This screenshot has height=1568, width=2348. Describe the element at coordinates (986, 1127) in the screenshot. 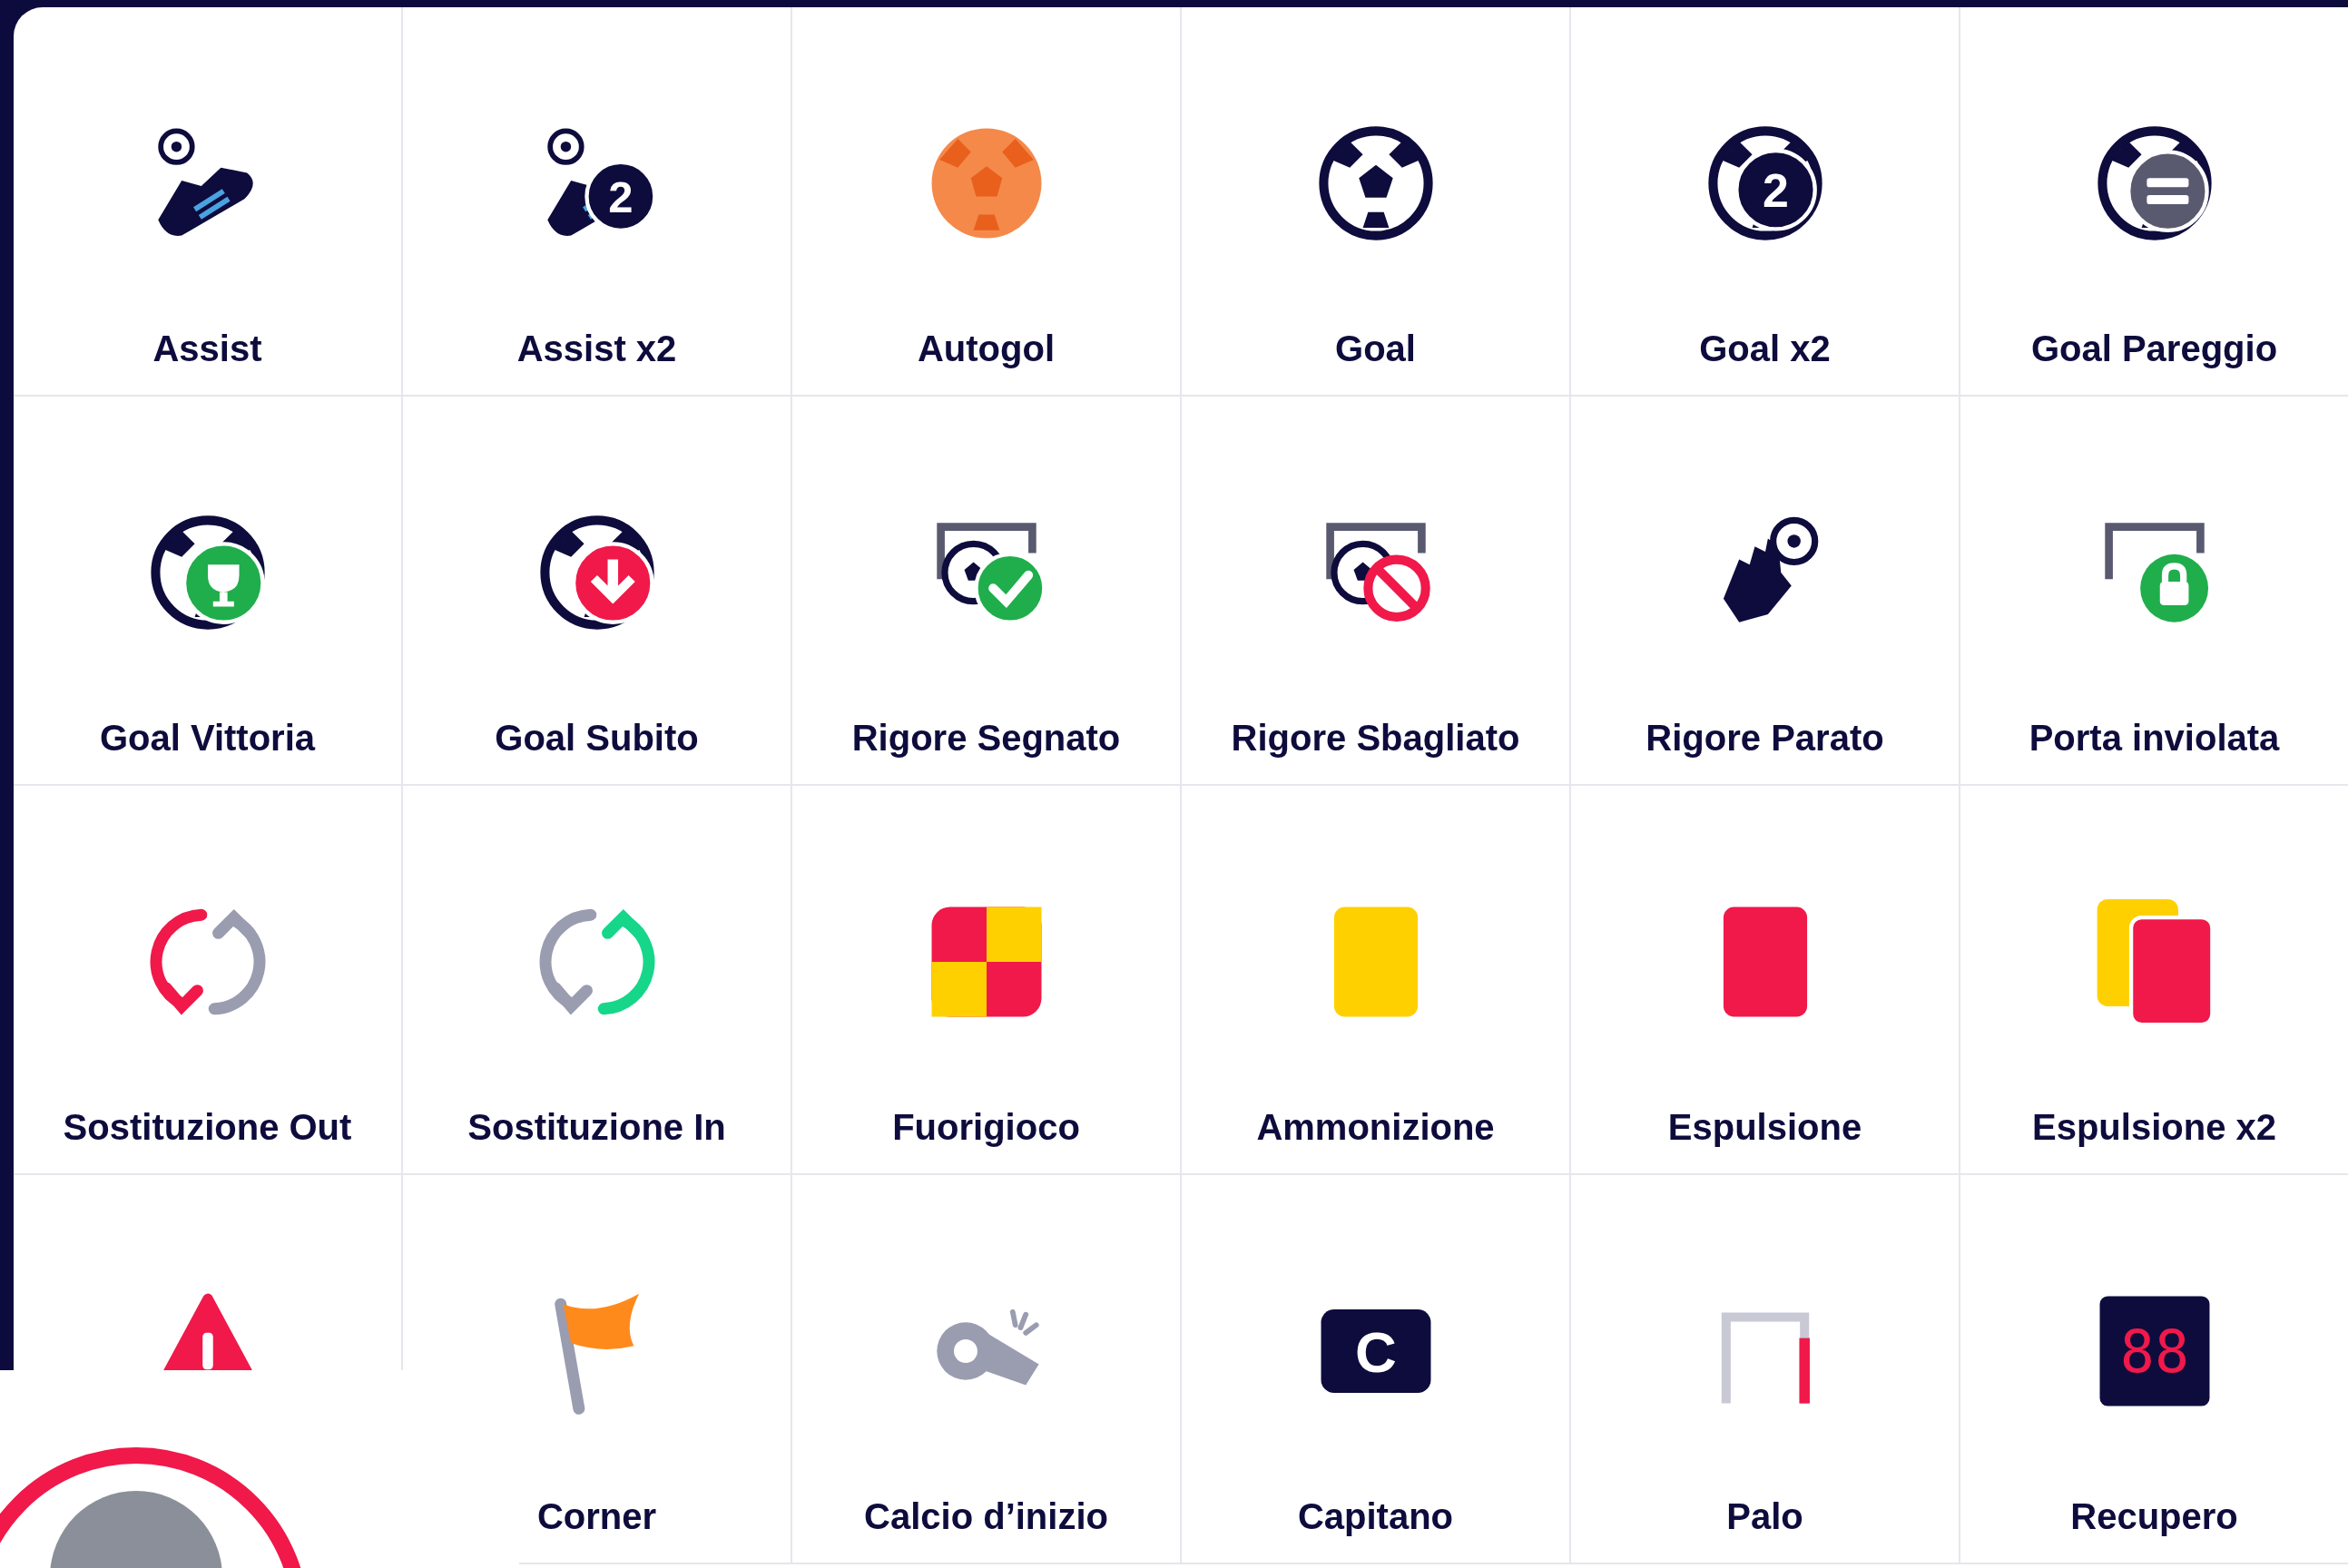

I see `event-label: Fuorigioco` at that location.